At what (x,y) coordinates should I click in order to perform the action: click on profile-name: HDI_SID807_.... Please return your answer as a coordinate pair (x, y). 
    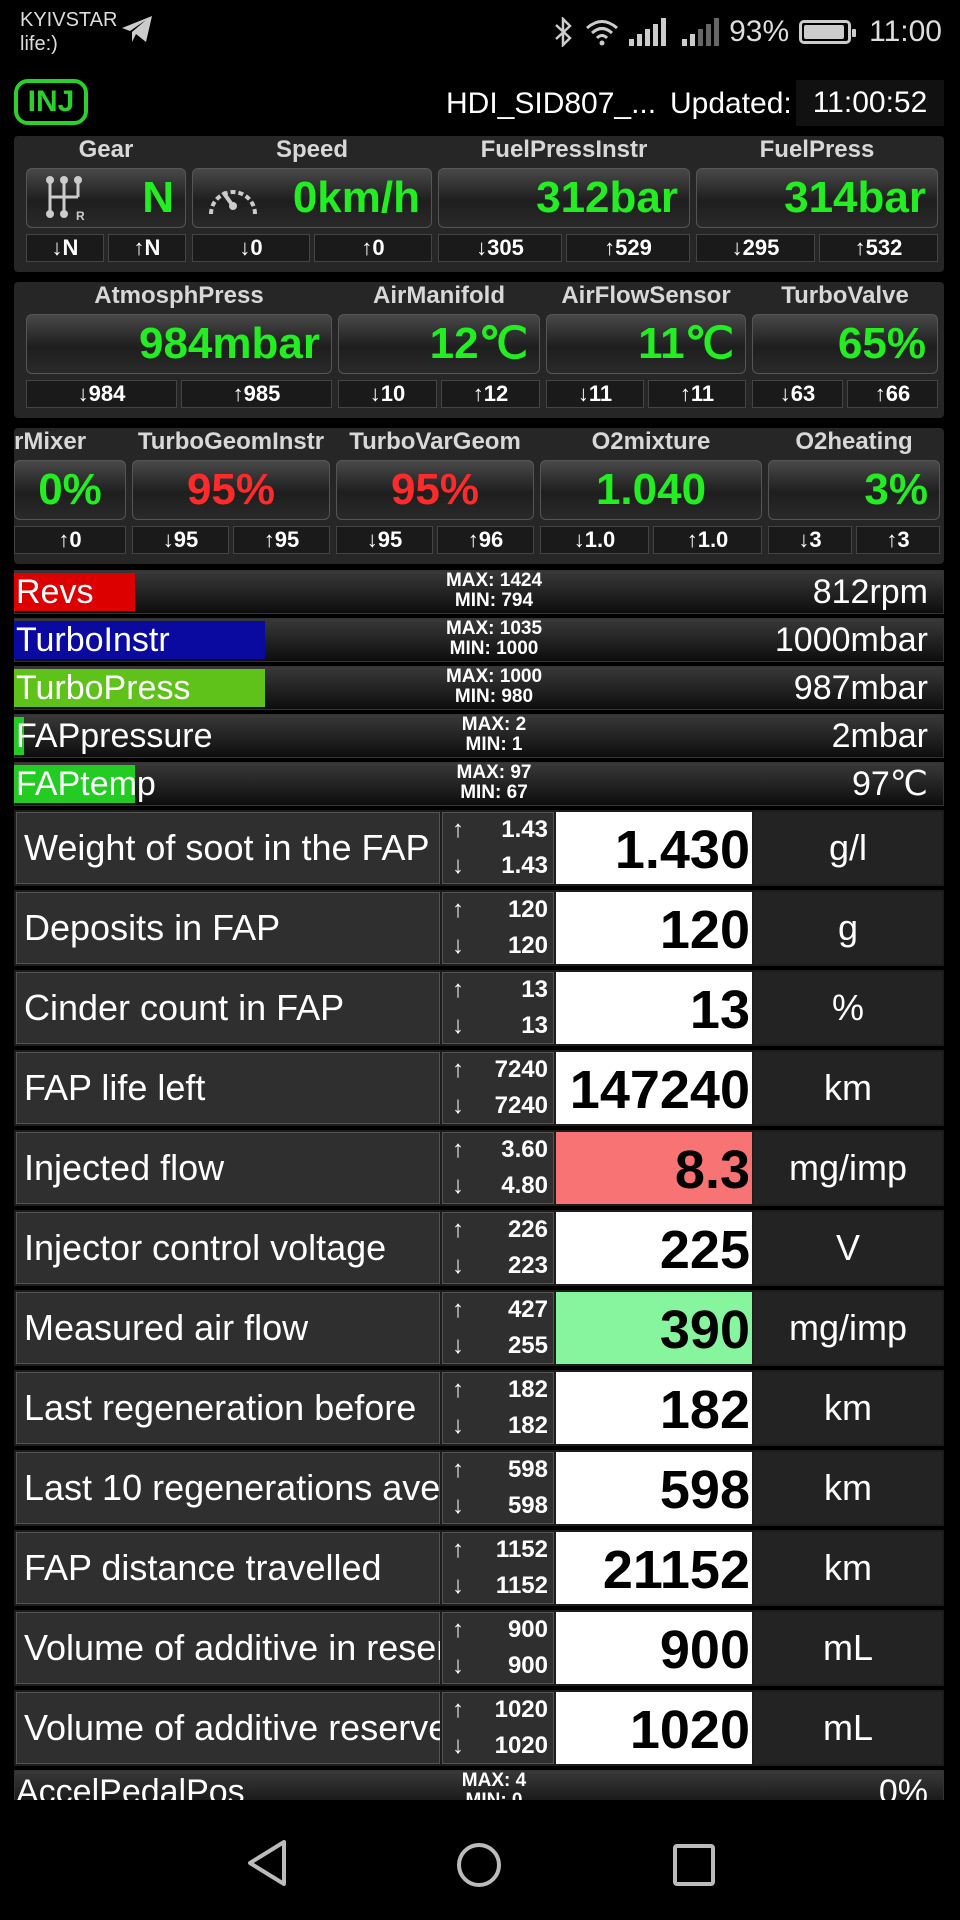
    Looking at the image, I should click on (551, 103).